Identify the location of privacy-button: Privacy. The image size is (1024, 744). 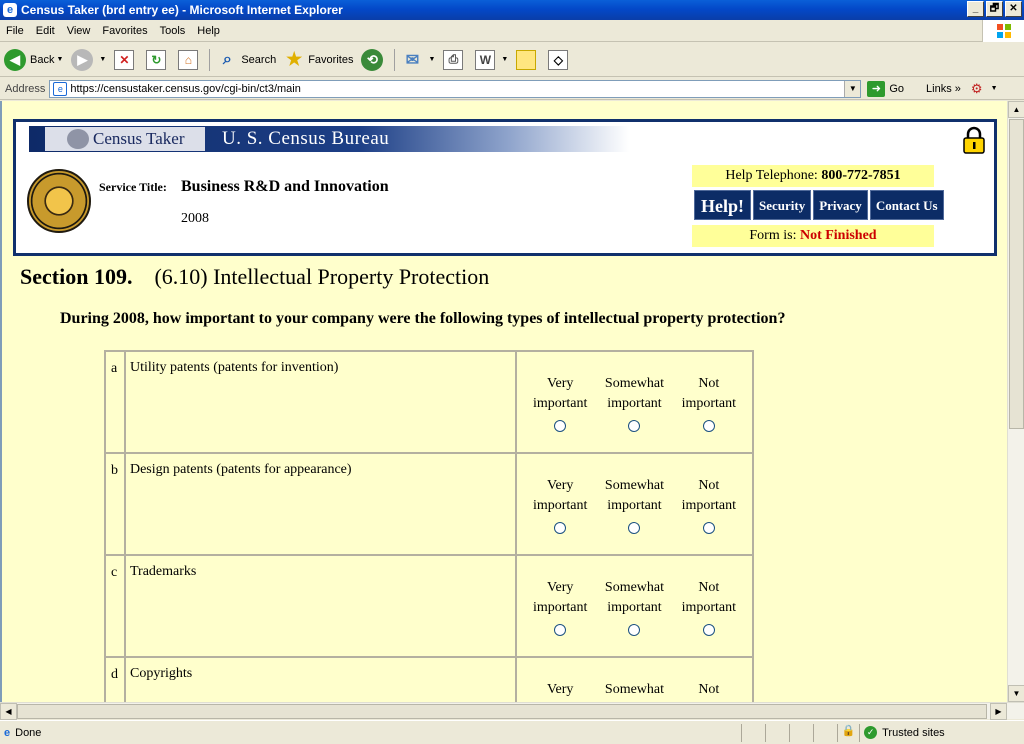
(840, 205).